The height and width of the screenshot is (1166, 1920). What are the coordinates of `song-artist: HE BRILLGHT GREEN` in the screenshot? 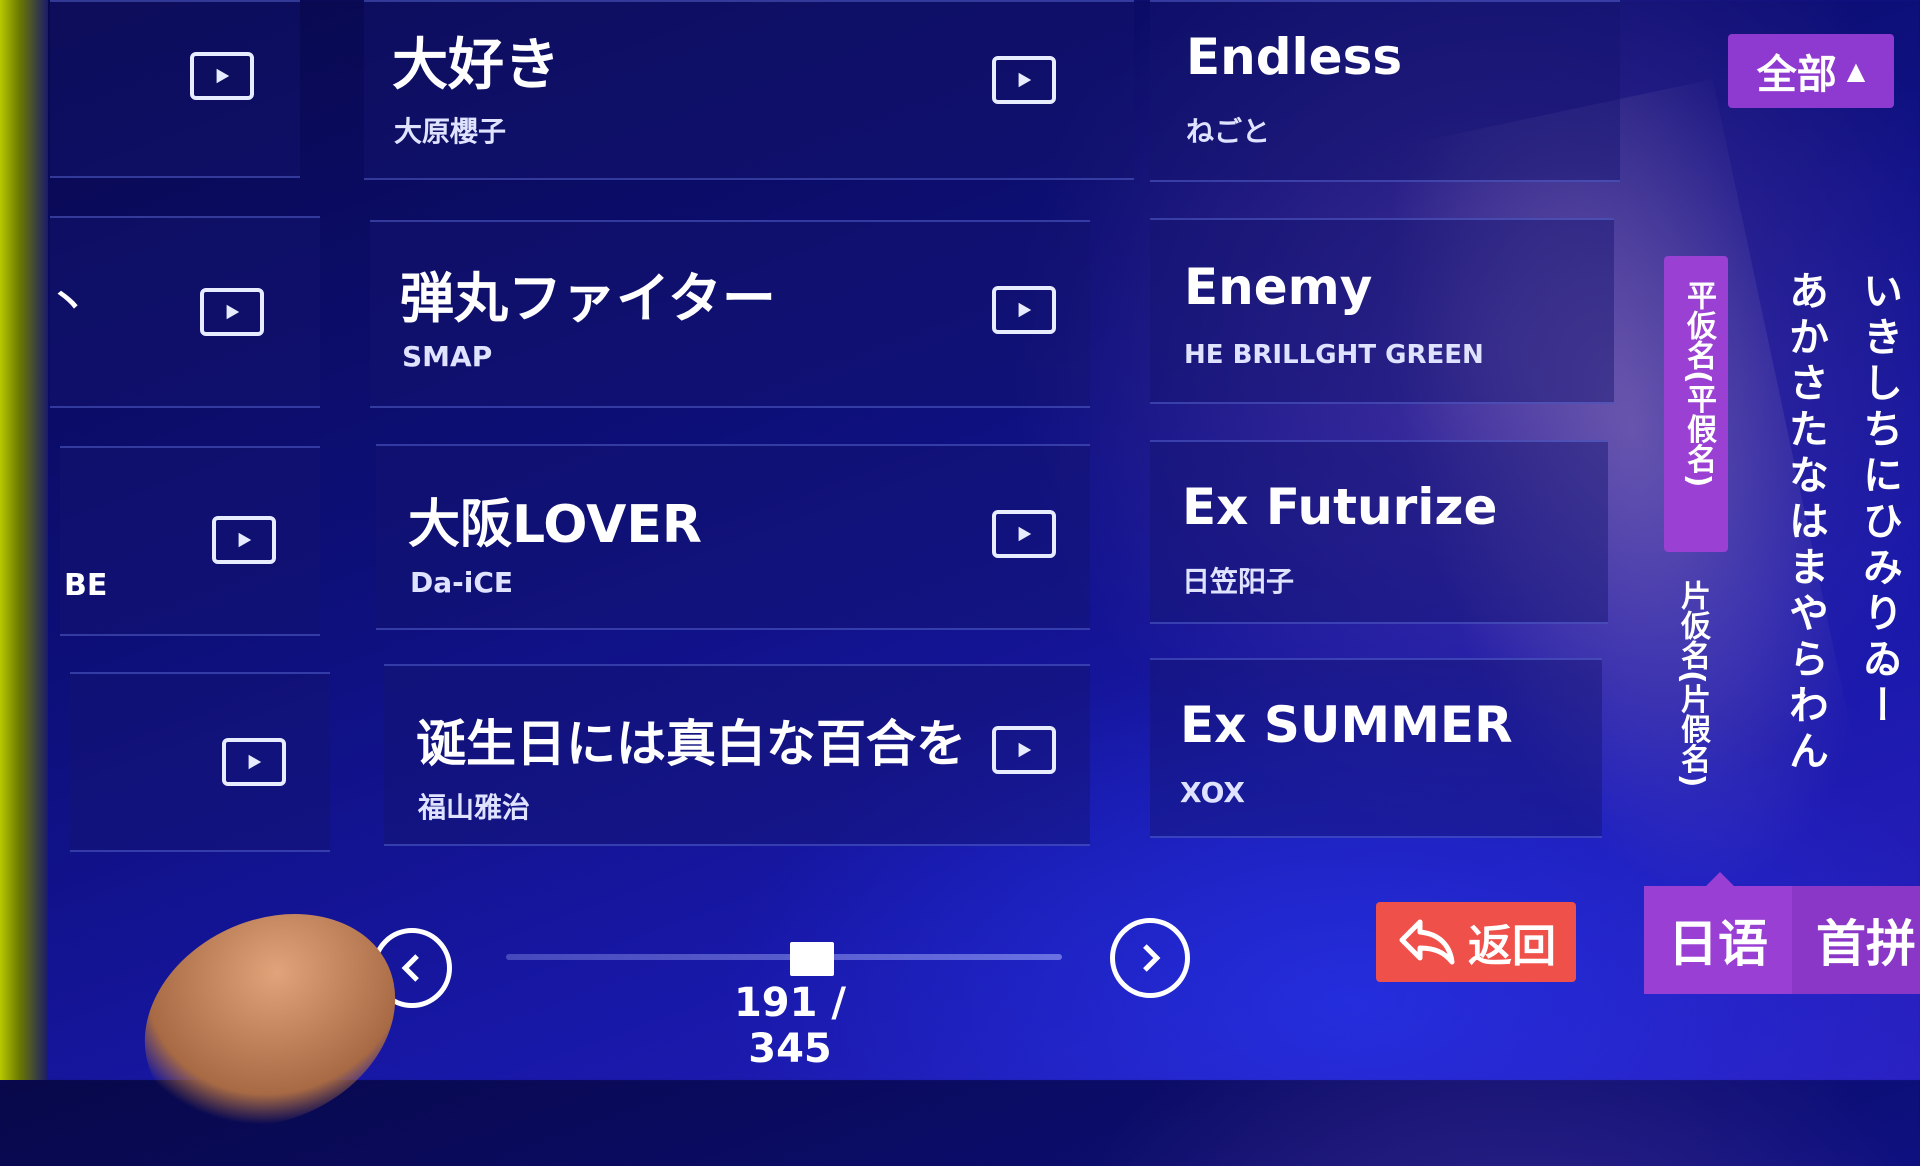 It's located at (1334, 355).